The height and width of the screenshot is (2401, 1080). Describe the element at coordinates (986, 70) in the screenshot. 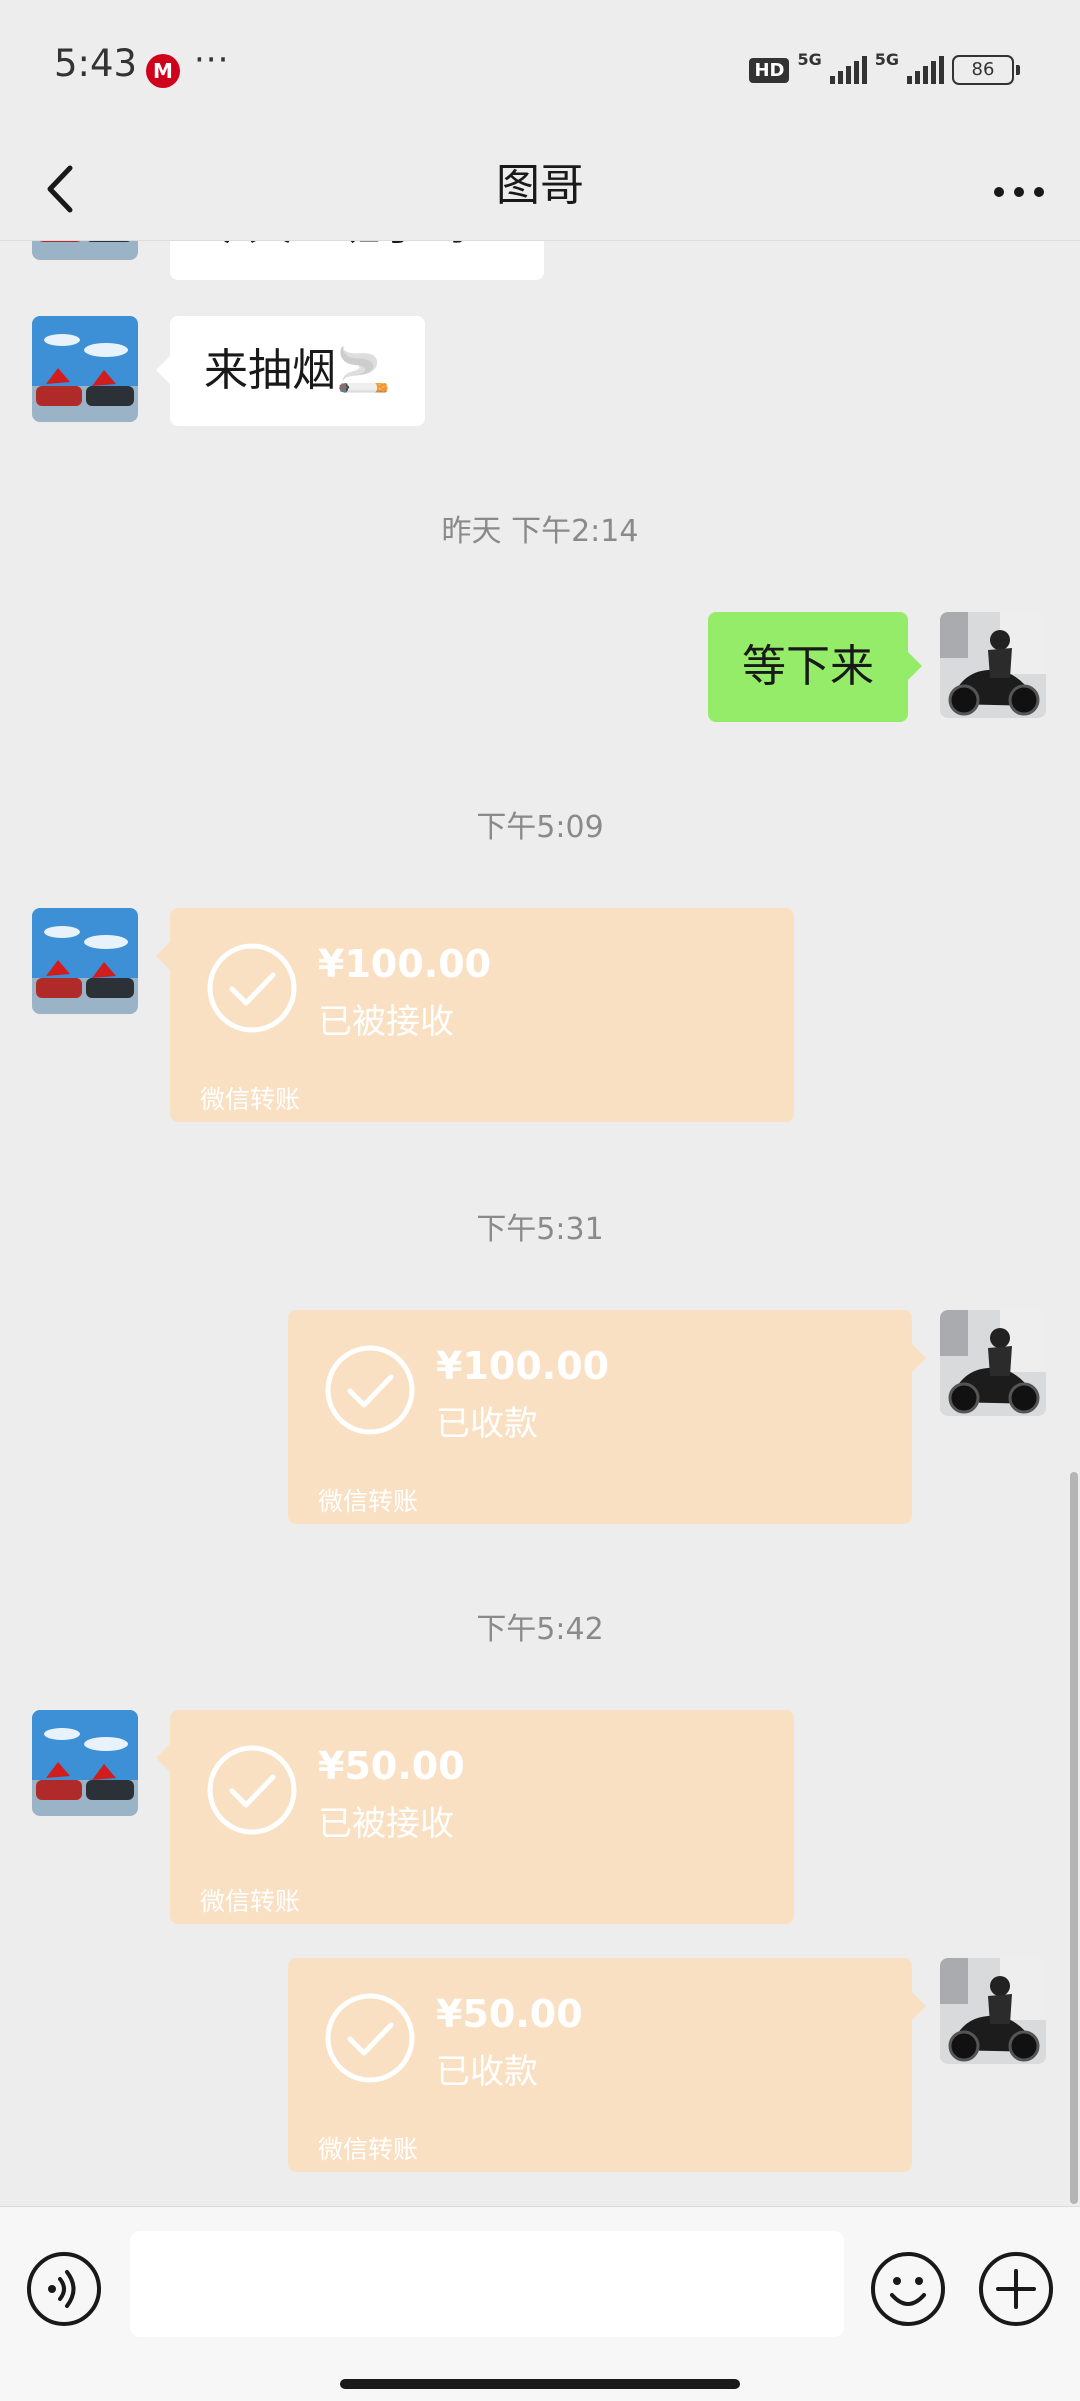

I see `battery-icon: 86` at that location.